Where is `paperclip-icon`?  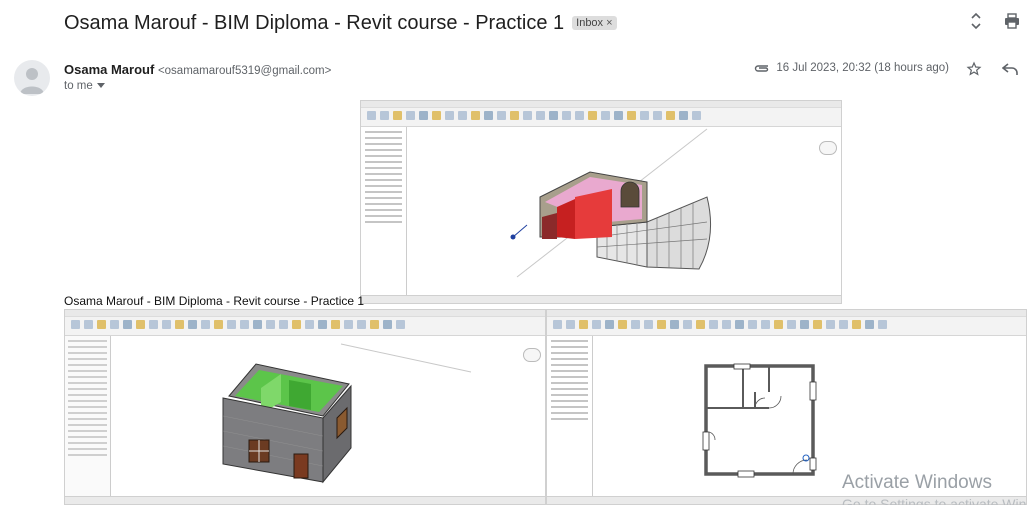
paperclip-icon is located at coordinates (762, 68).